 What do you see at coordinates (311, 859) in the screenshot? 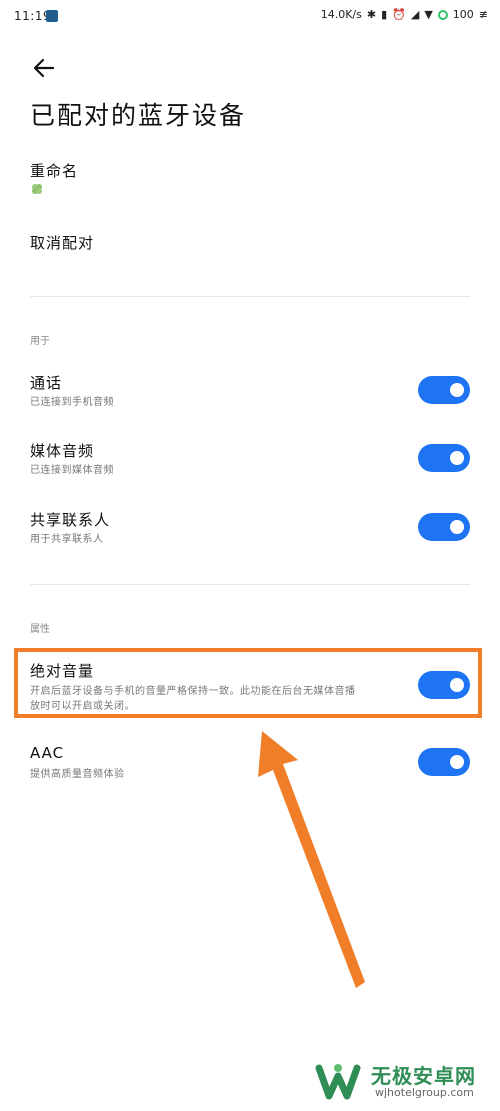
I see `orange-arrow-annotation` at bounding box center [311, 859].